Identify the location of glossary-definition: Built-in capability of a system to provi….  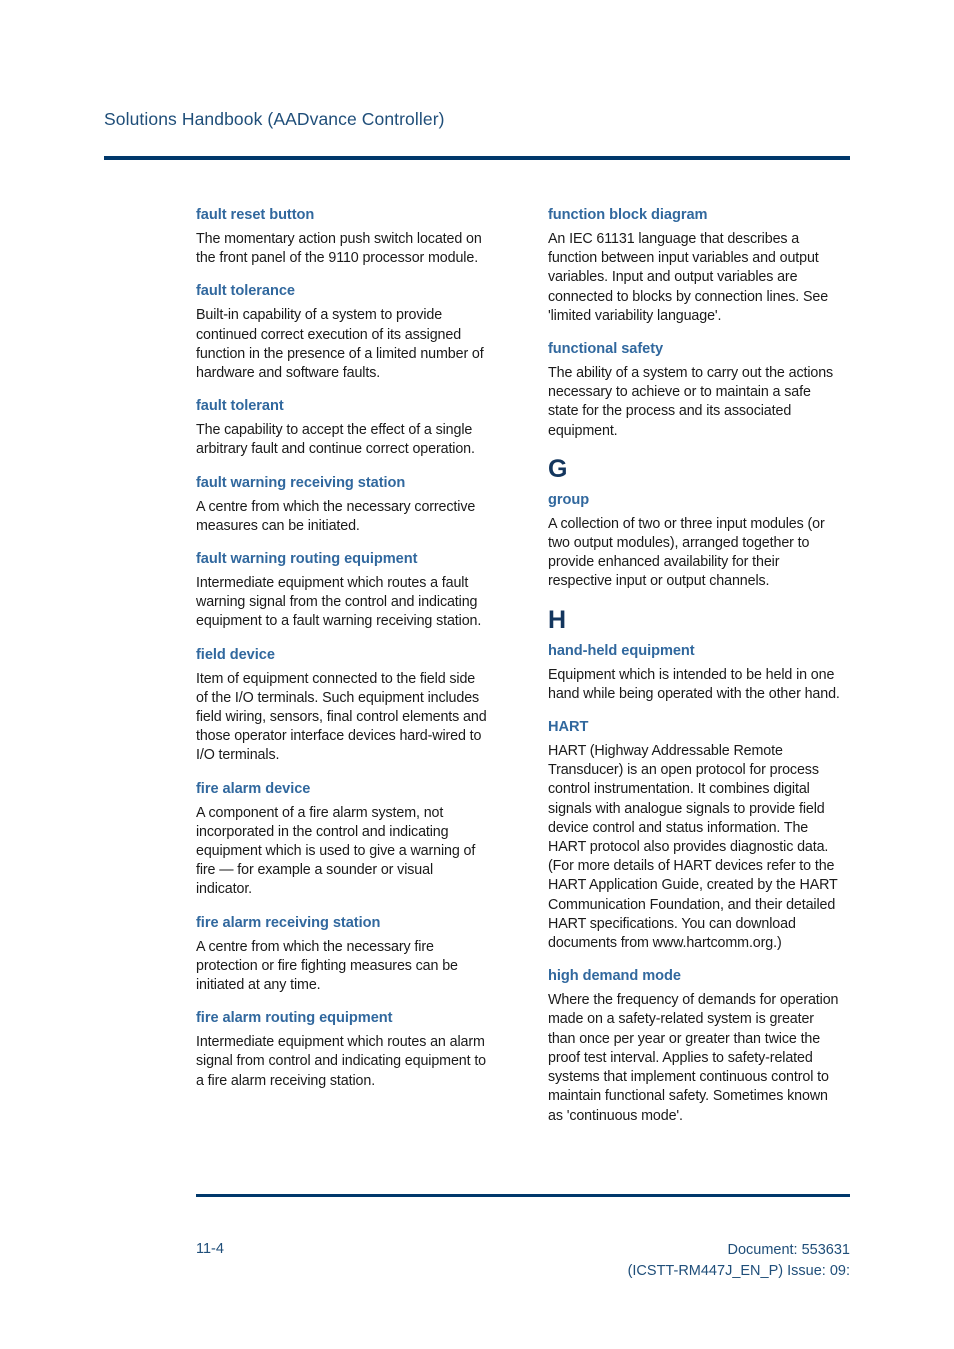
(340, 344).